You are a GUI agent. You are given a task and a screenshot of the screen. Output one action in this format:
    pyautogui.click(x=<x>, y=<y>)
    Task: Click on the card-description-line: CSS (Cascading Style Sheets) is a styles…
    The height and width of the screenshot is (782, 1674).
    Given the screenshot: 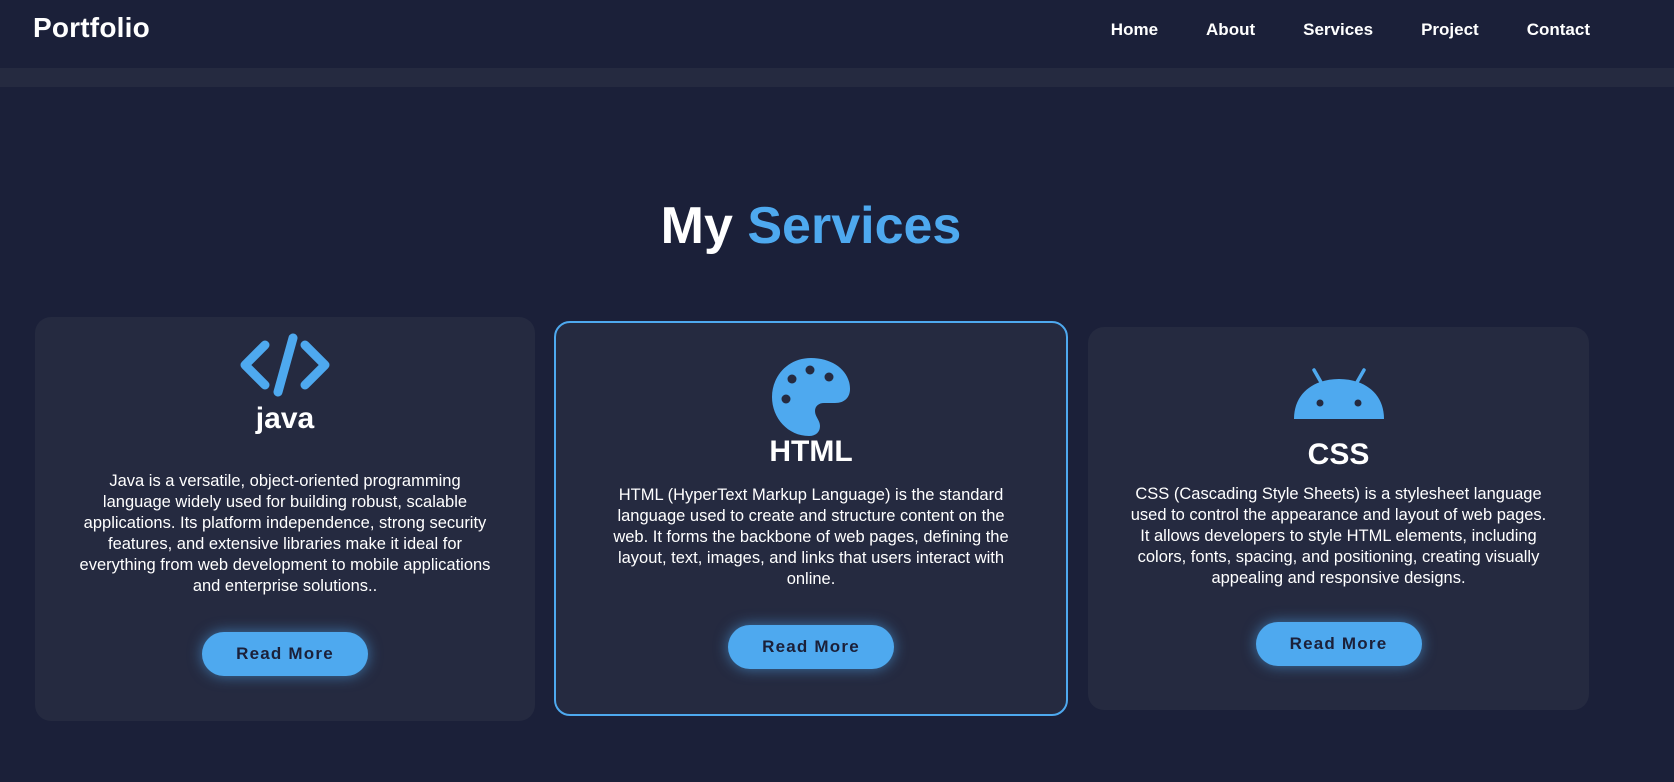 What is the action you would take?
    pyautogui.click(x=1338, y=494)
    